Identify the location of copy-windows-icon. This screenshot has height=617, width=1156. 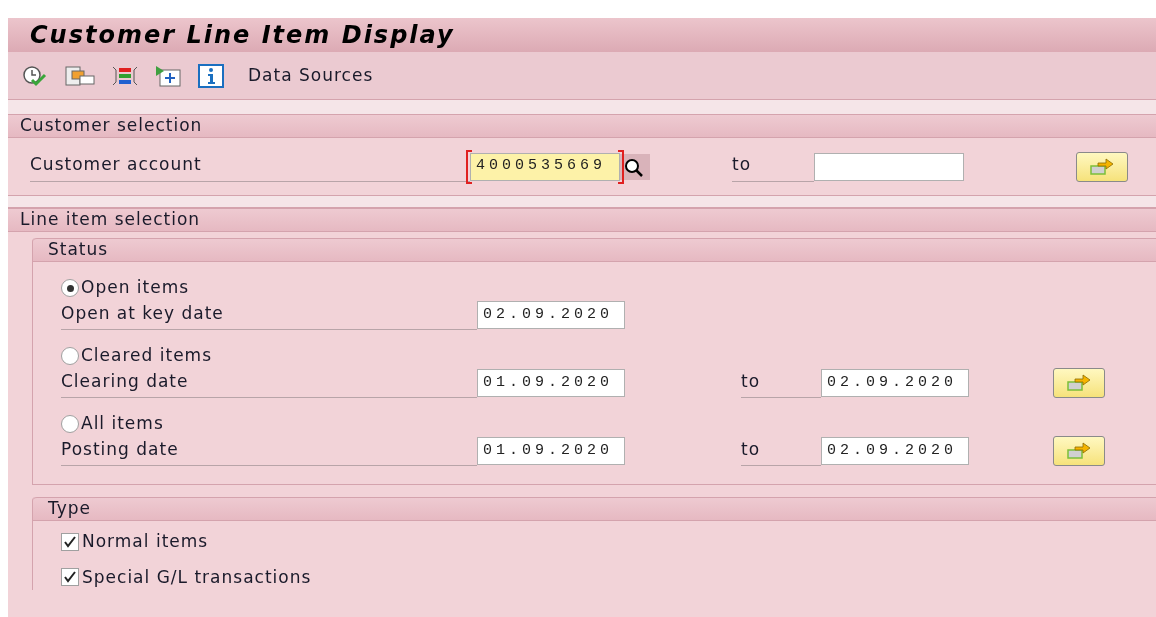
(80, 75).